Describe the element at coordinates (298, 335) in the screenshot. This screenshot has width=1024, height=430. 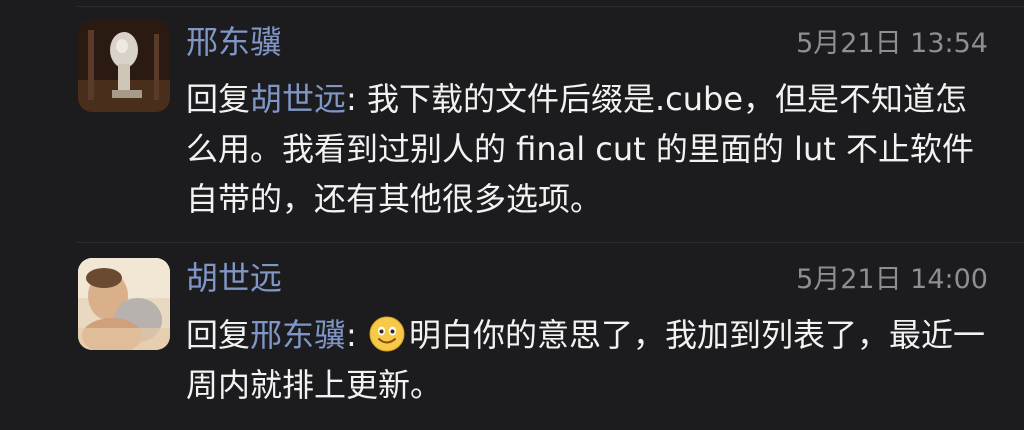
I see `reply-target-name: 邢东骥` at that location.